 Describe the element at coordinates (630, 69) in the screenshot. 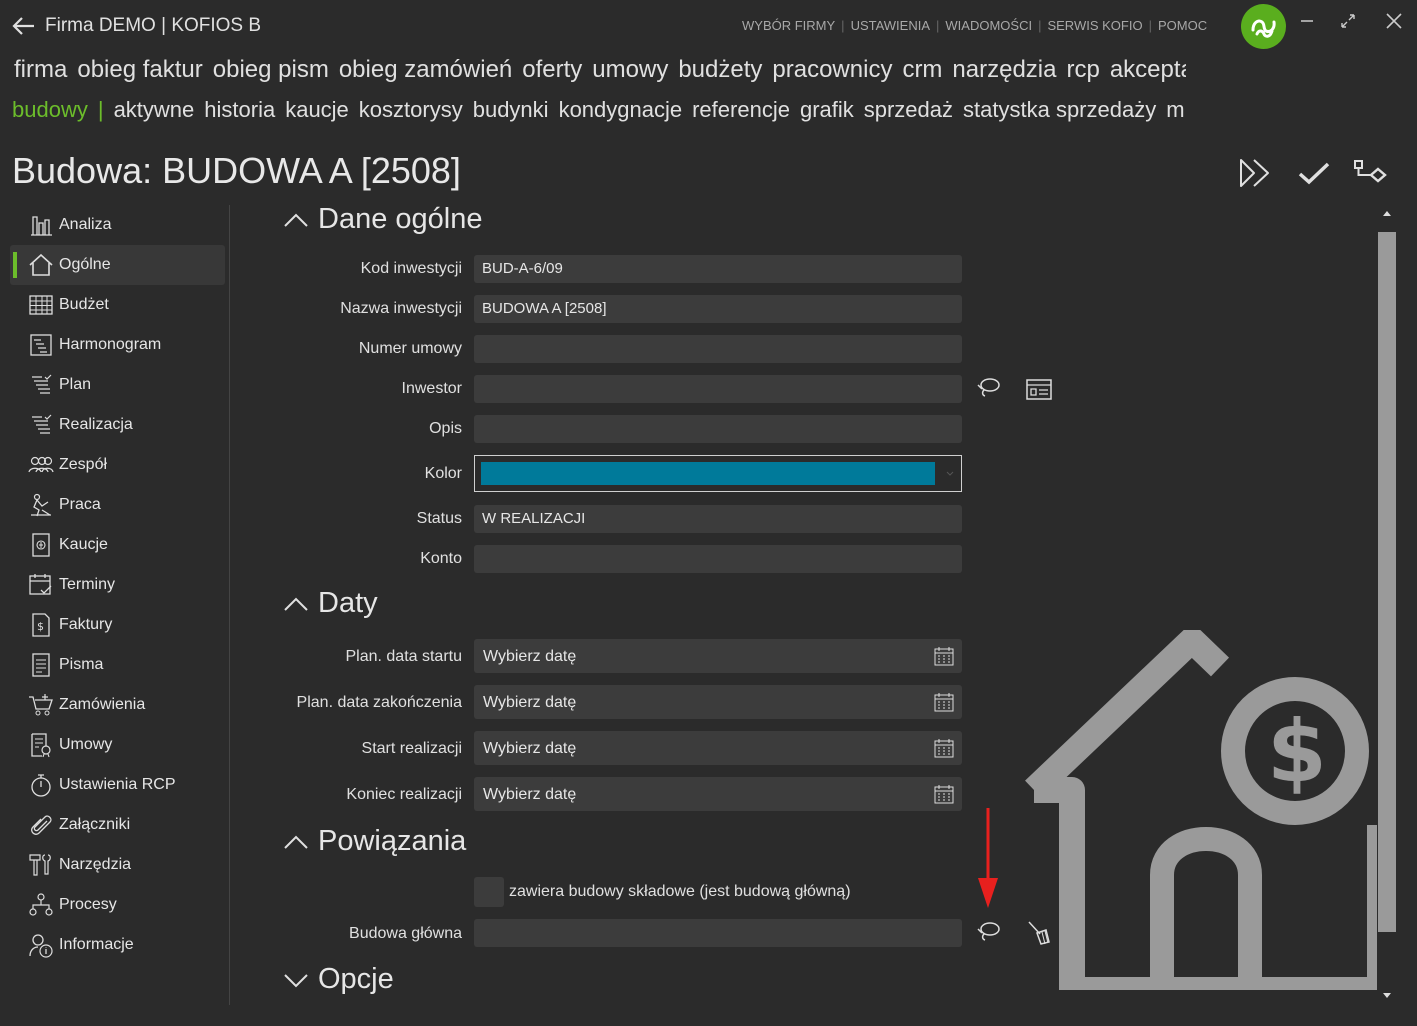

I see `module-umowy: umowy` at that location.